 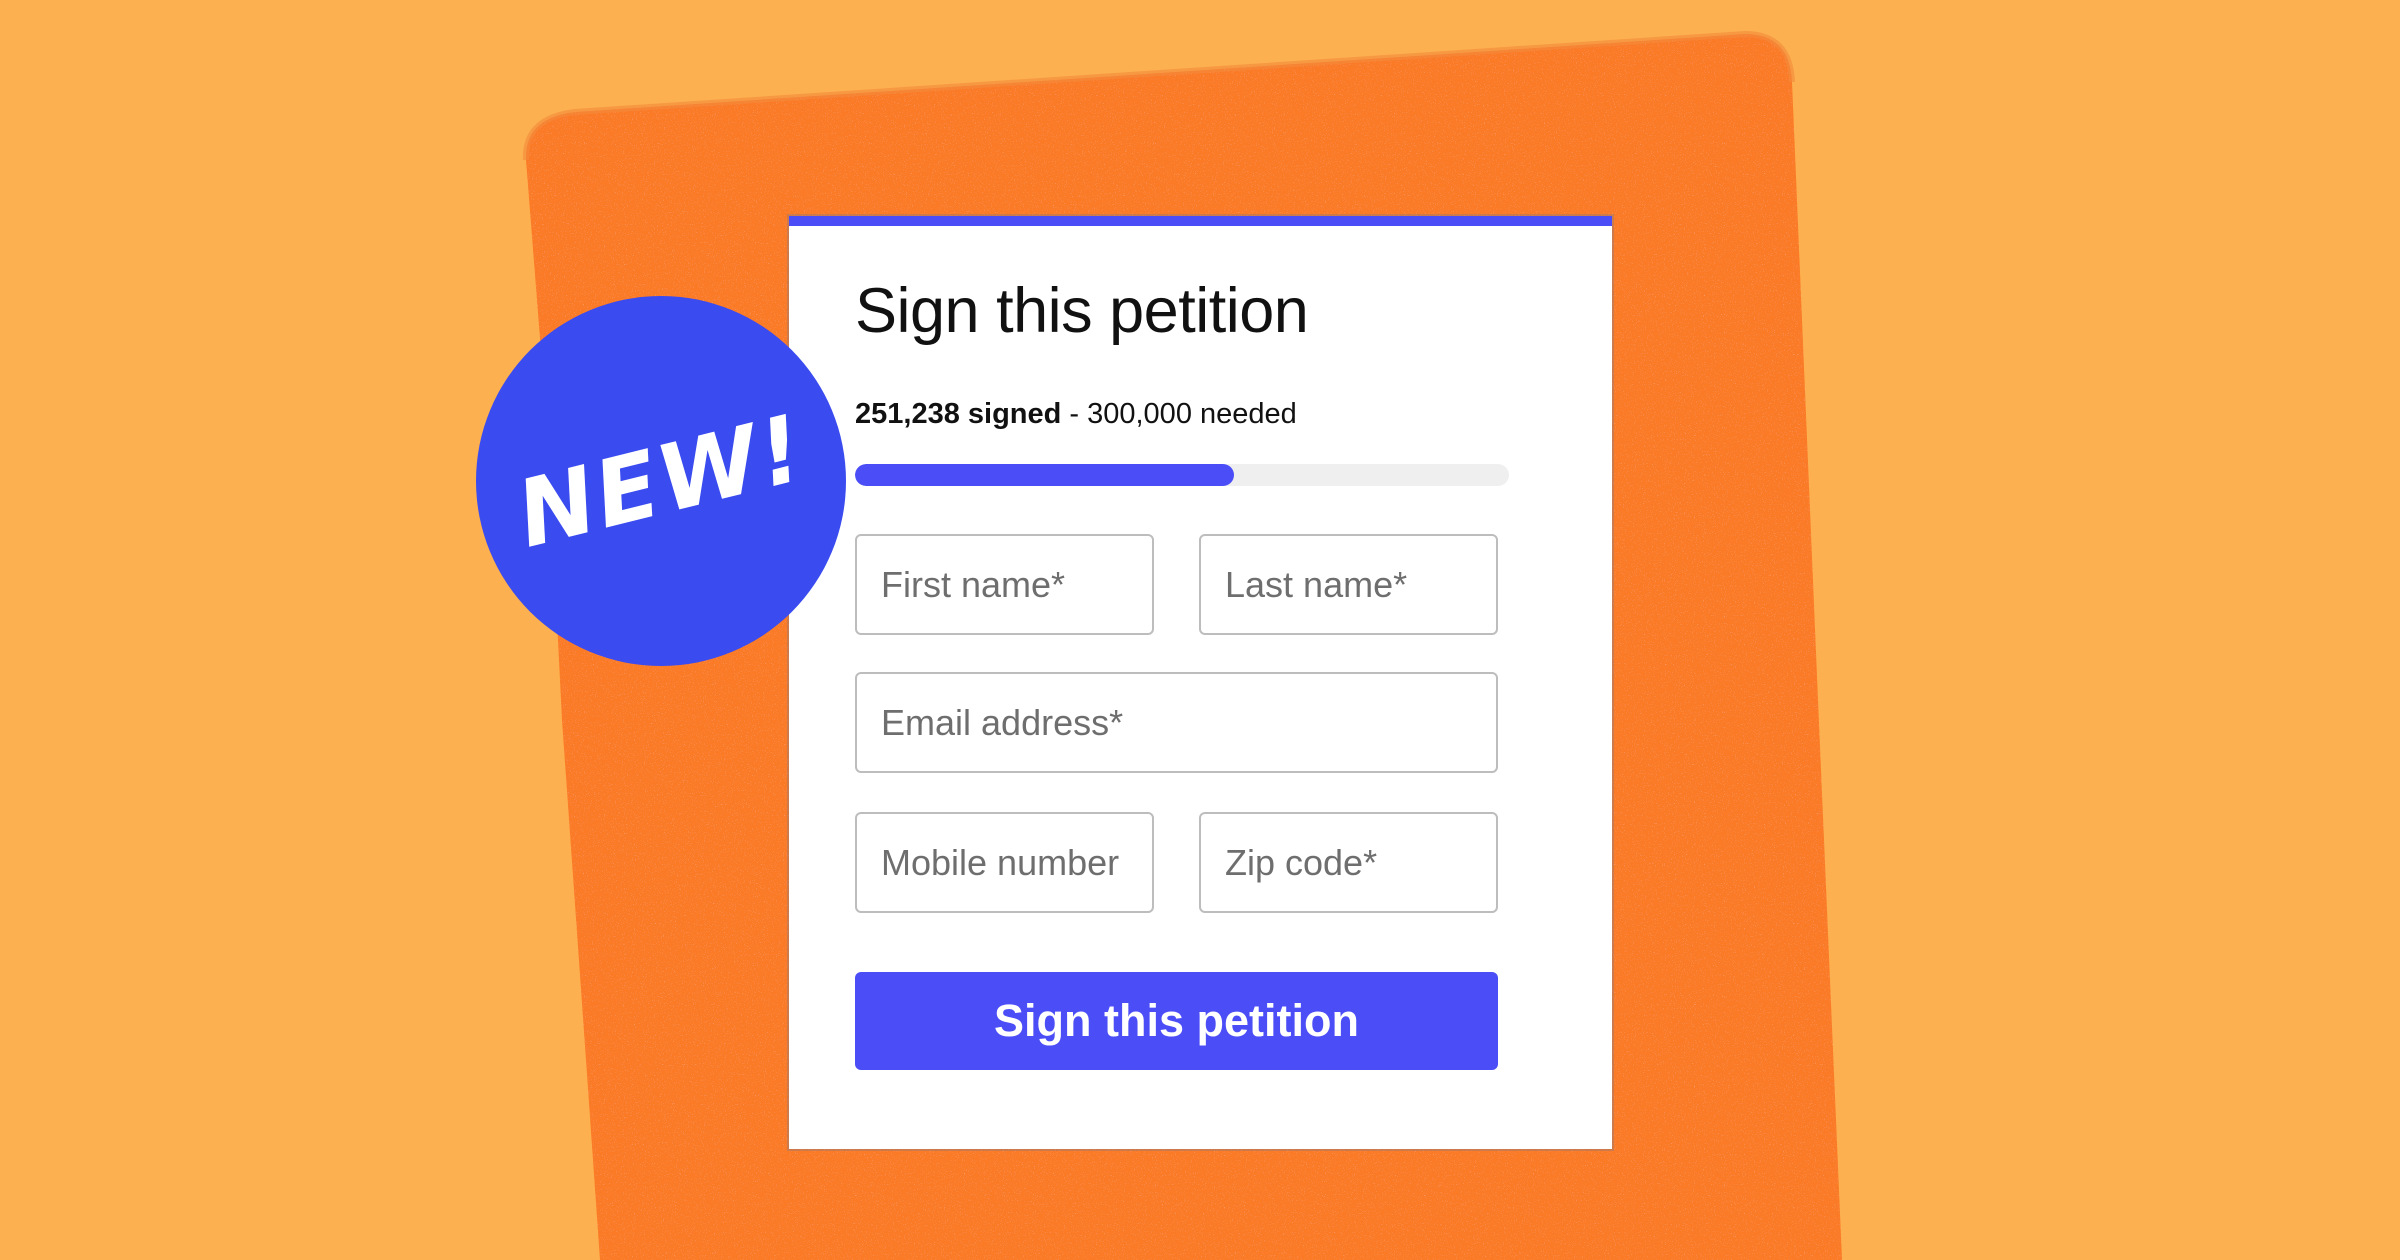 I want to click on last-name-field, so click(x=1348, y=584).